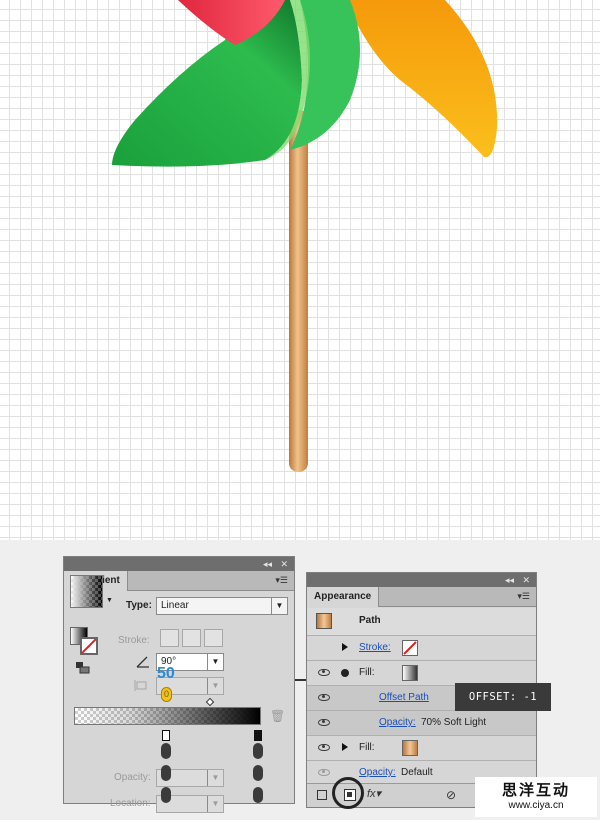 The image size is (600, 820). Describe the element at coordinates (417, 772) in the screenshot. I see `opacity-default-value: Default` at that location.